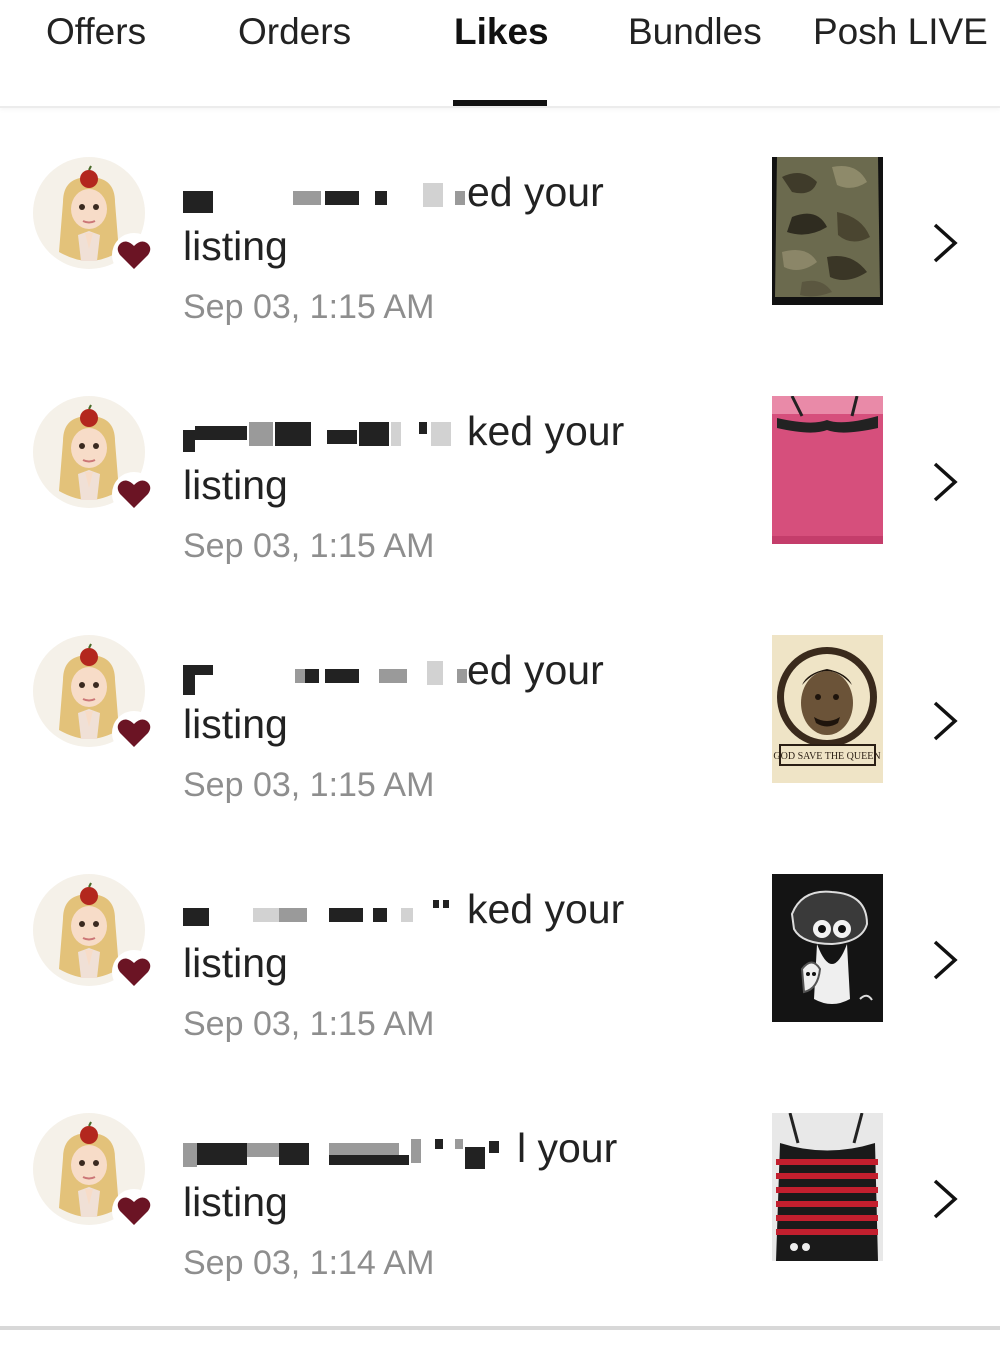  I want to click on tab-likes: Likes, so click(501, 32).